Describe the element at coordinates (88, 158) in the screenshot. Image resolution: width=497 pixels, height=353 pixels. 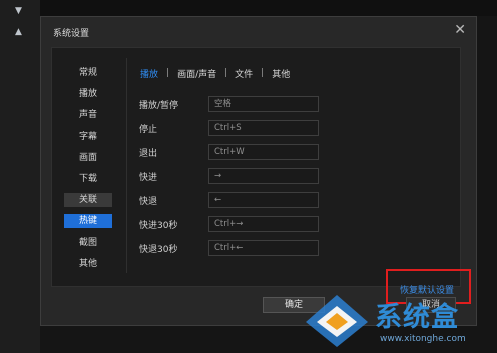
I see `nav-item-picture: 画面` at that location.